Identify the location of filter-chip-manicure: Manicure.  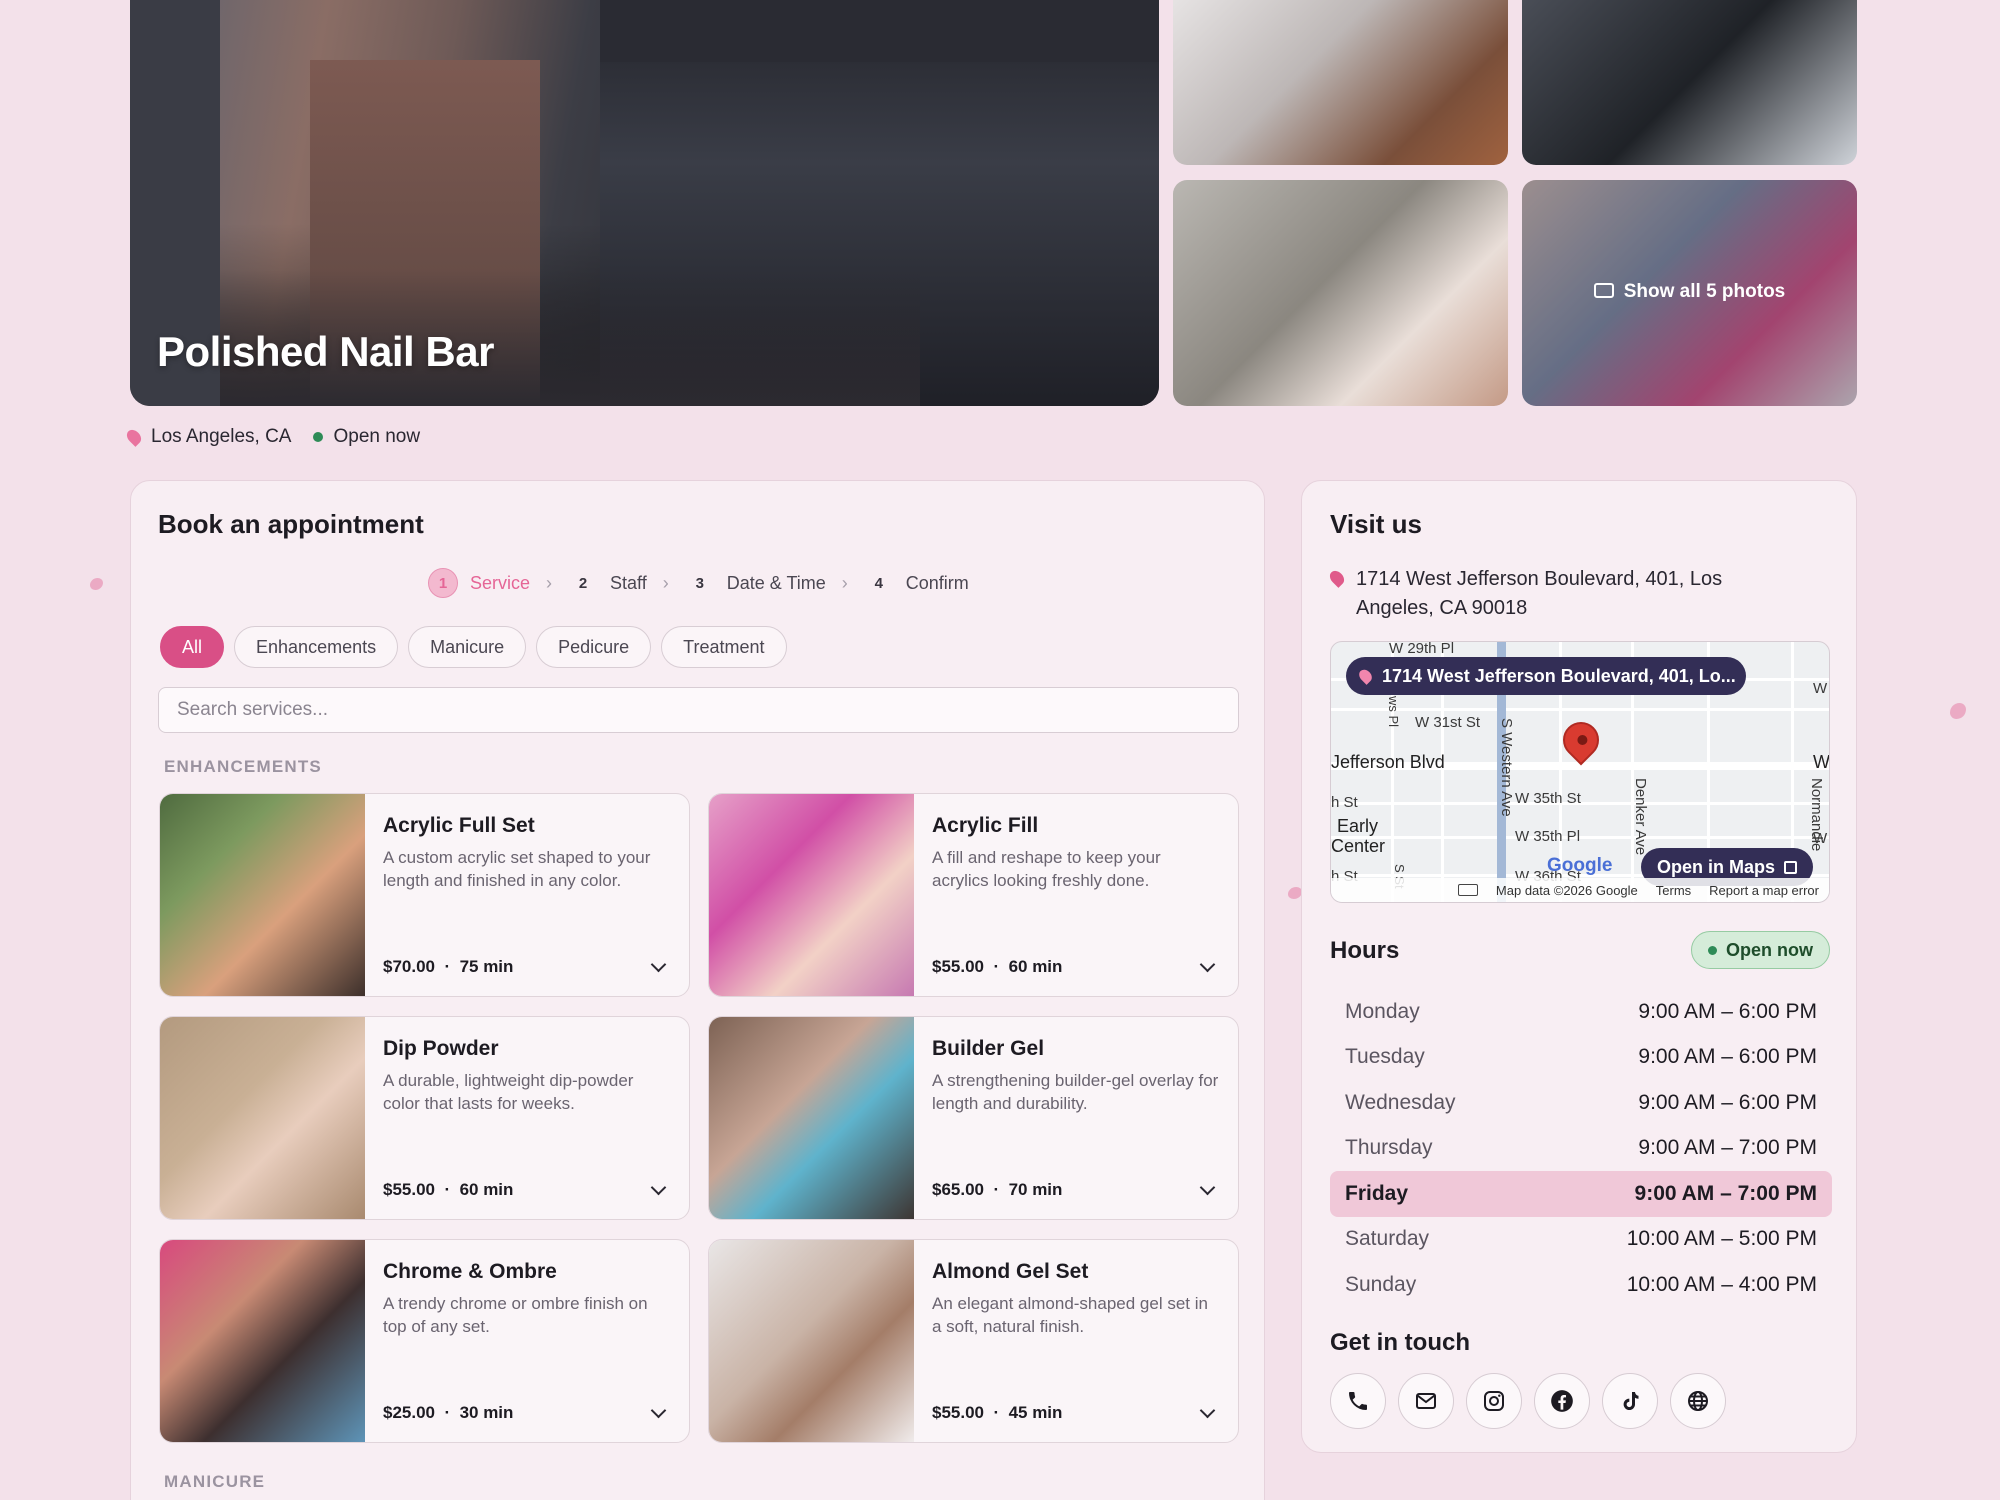
(467, 647).